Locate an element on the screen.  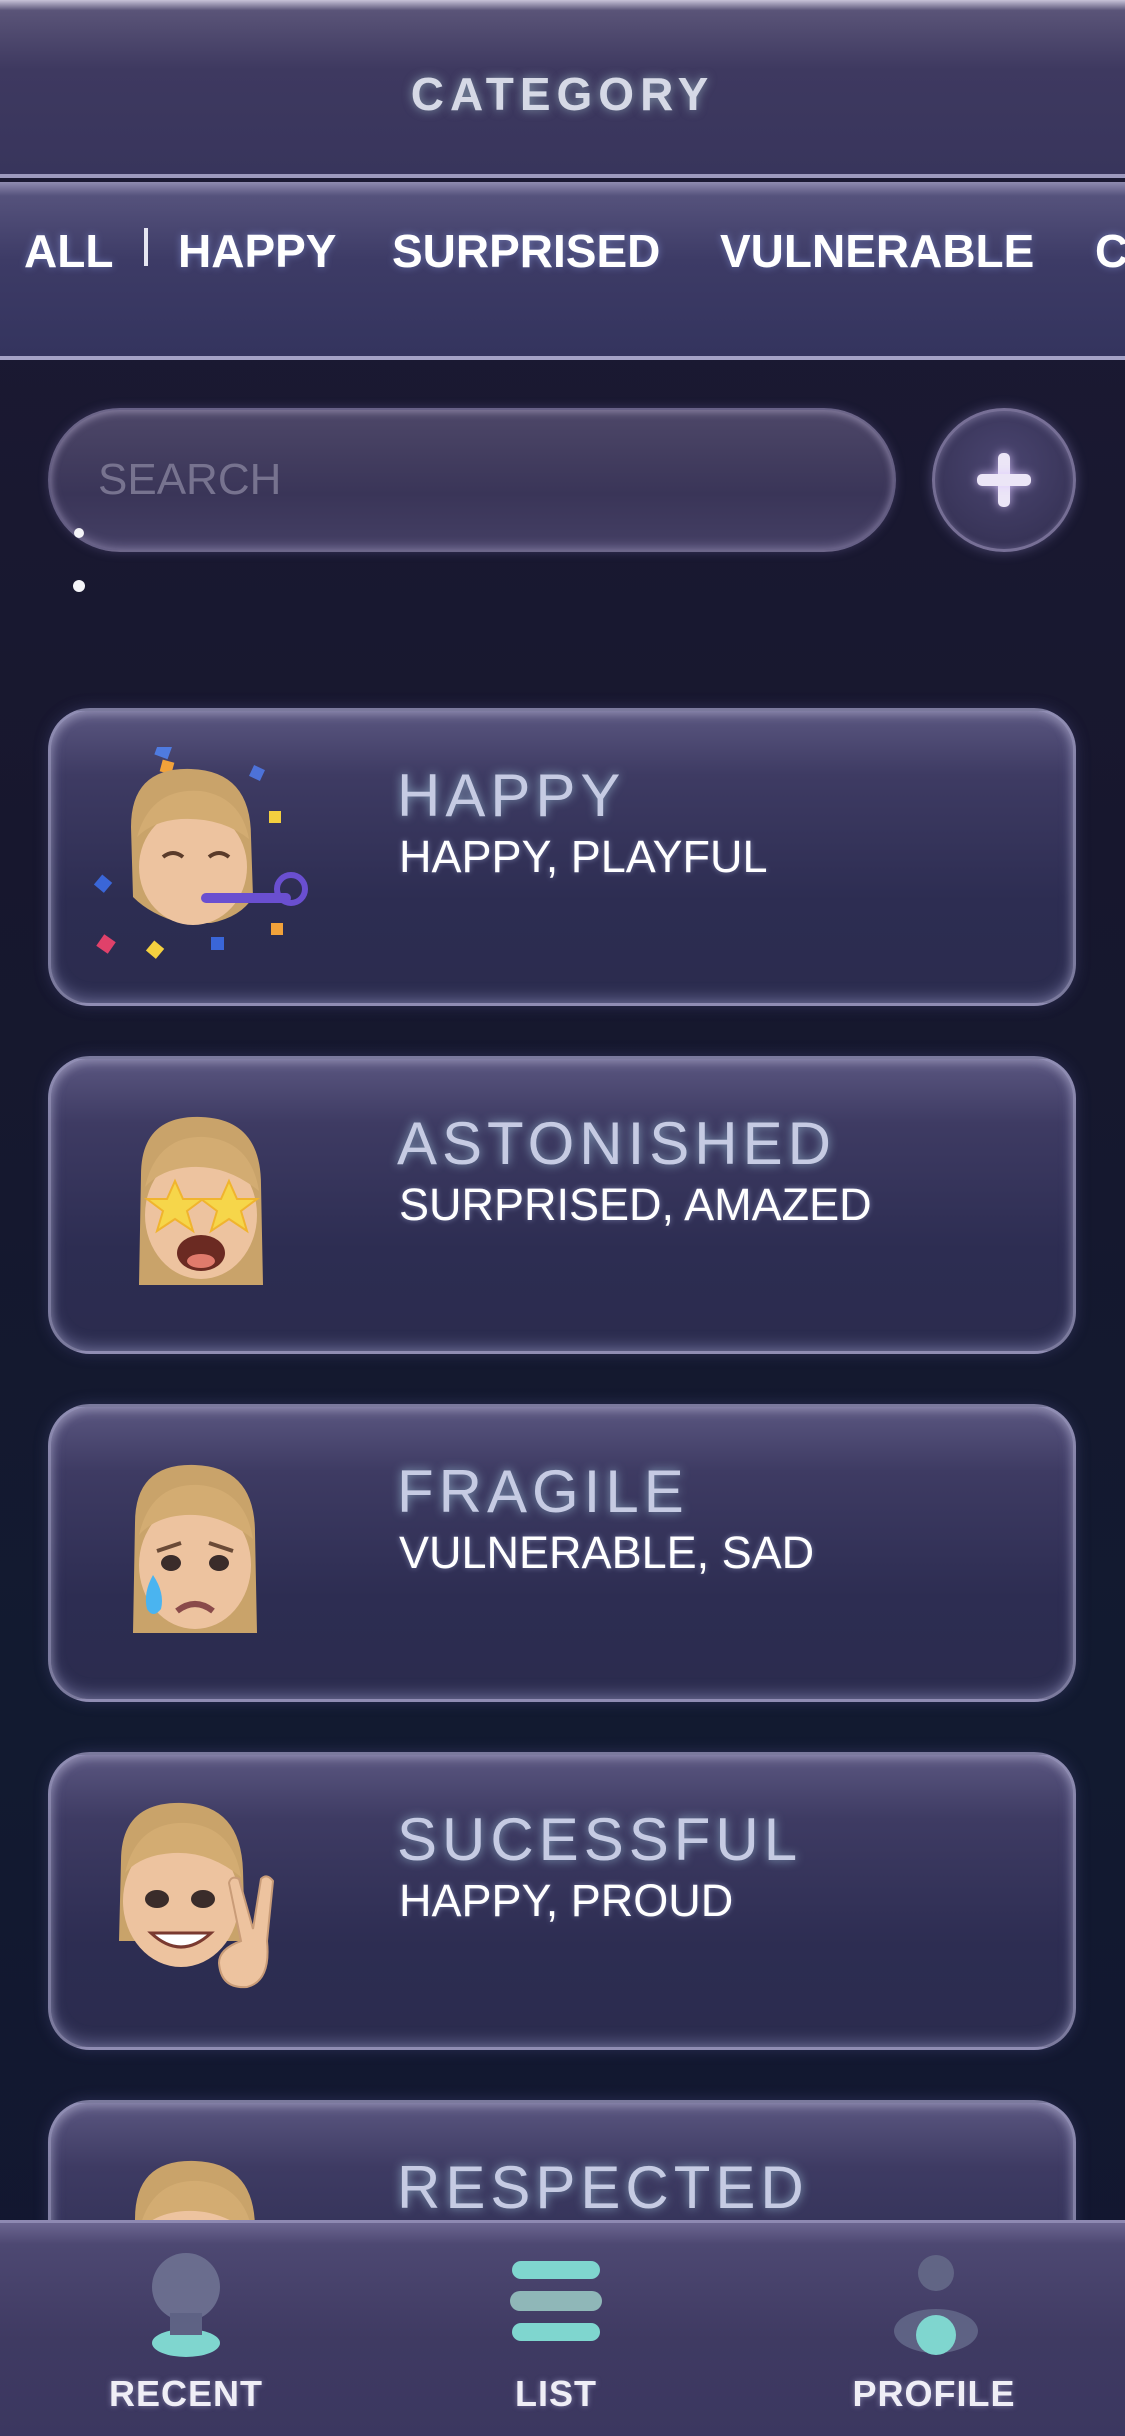
list-icon is located at coordinates (556, 2301).